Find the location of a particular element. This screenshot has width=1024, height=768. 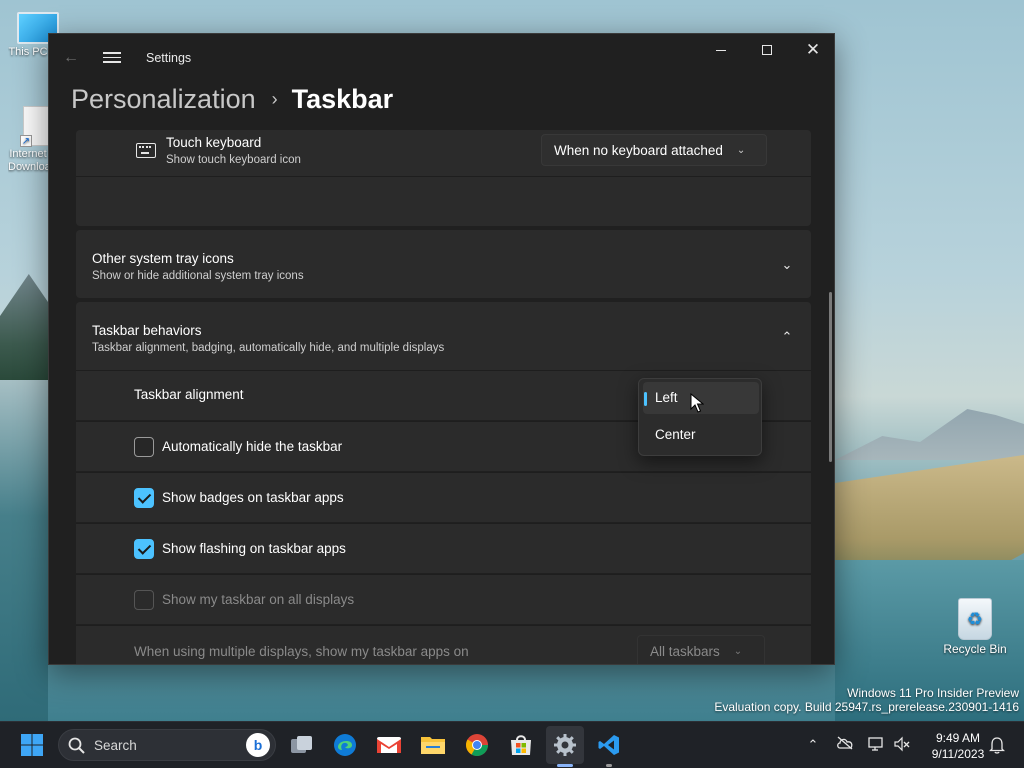

vscode-button is located at coordinates (609, 745).